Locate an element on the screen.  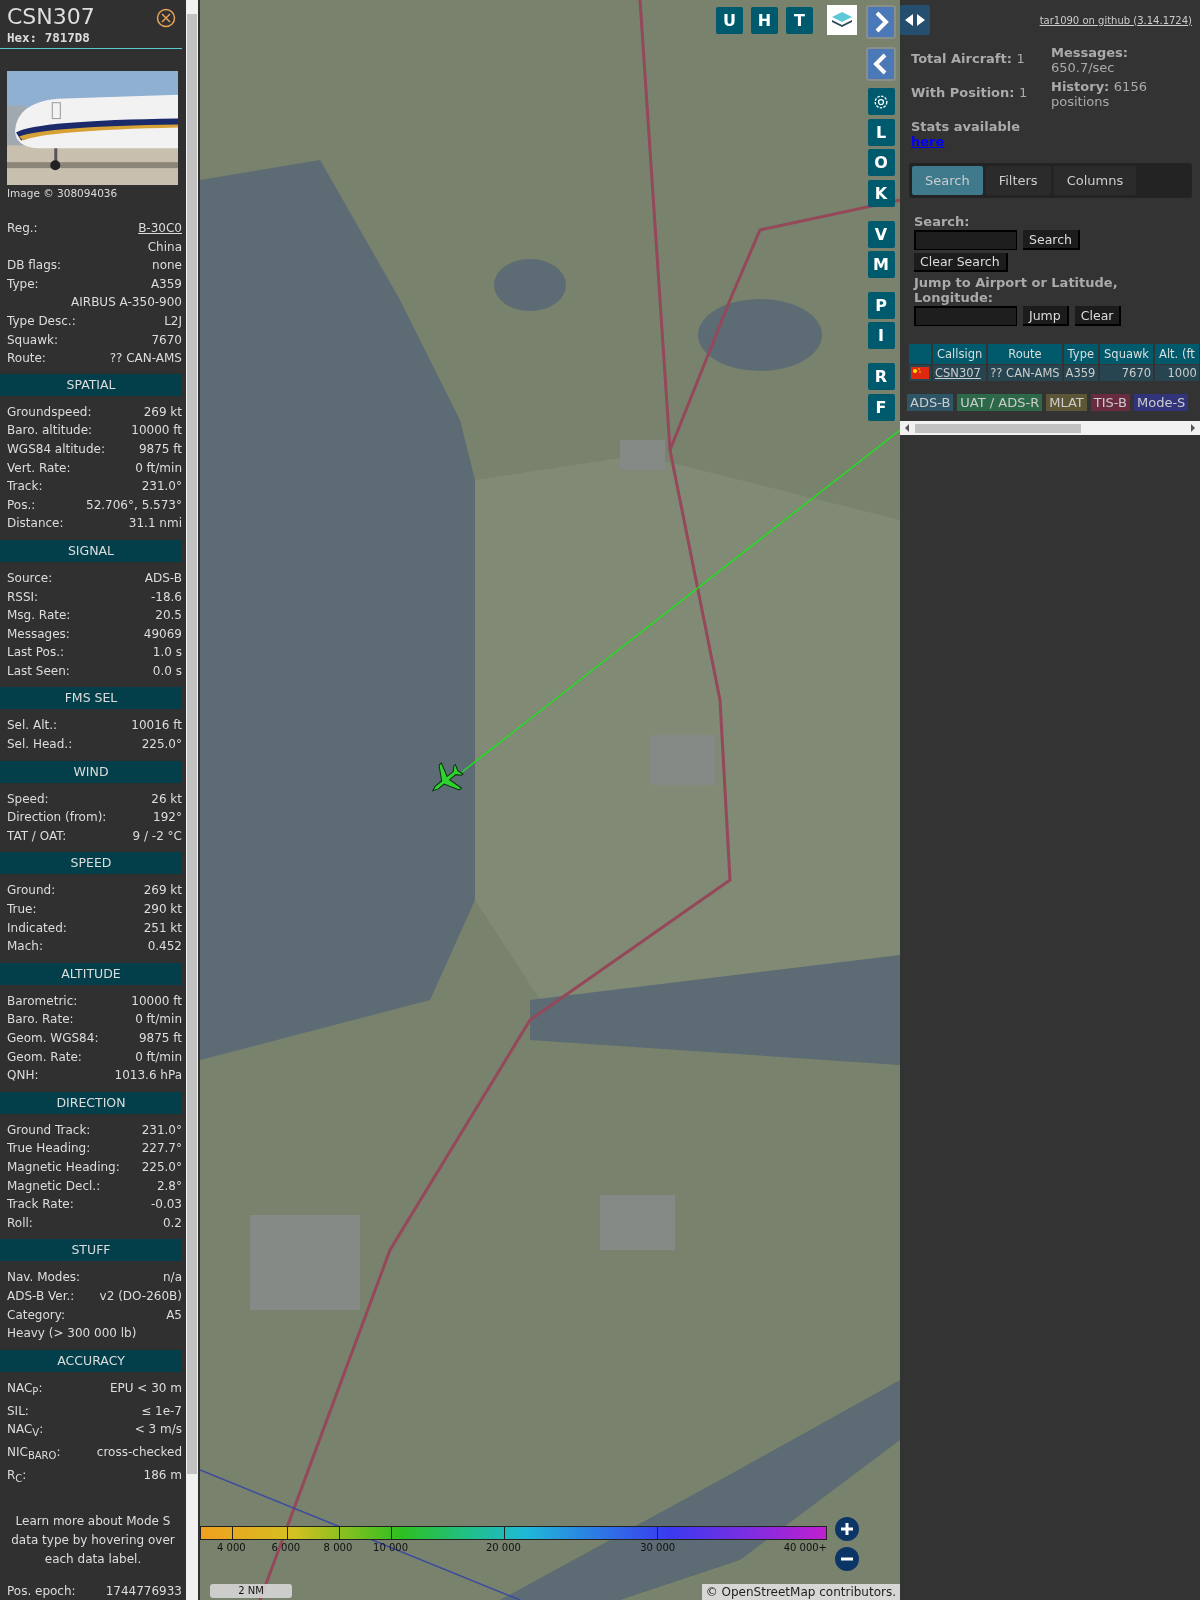
field-label: Route: is located at coordinates (26, 359).